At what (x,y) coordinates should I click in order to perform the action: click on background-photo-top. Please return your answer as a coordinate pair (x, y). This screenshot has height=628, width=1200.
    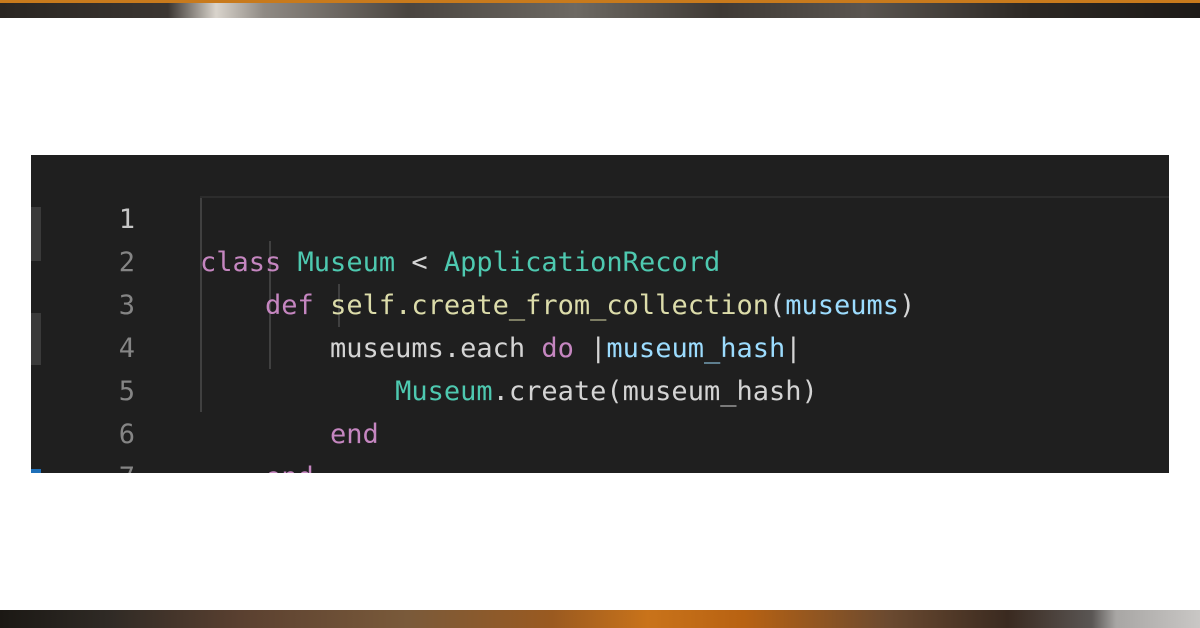
    Looking at the image, I should click on (600, 9).